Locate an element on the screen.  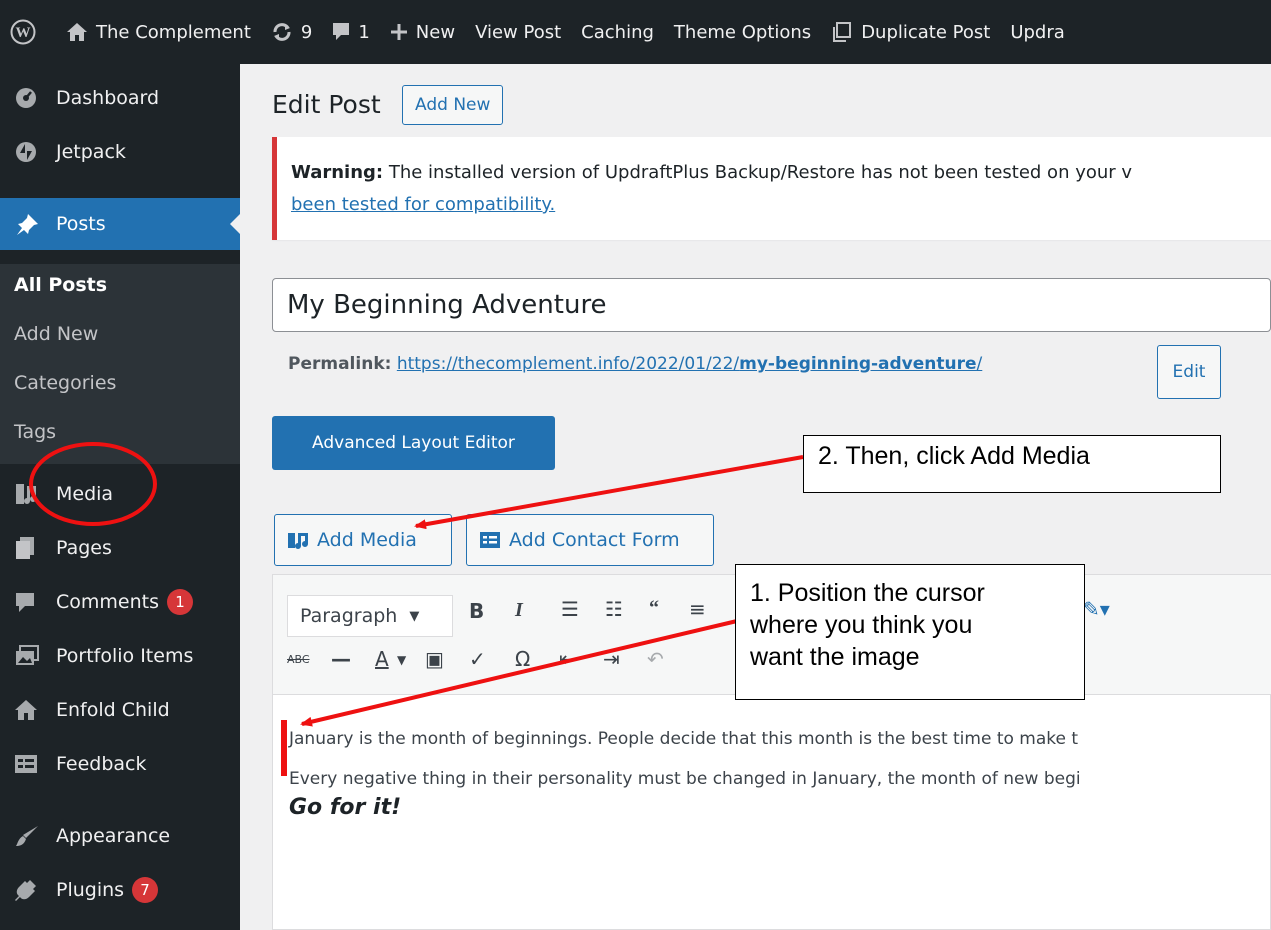
sidebar-item-label: Plugins is located at coordinates (90, 890).